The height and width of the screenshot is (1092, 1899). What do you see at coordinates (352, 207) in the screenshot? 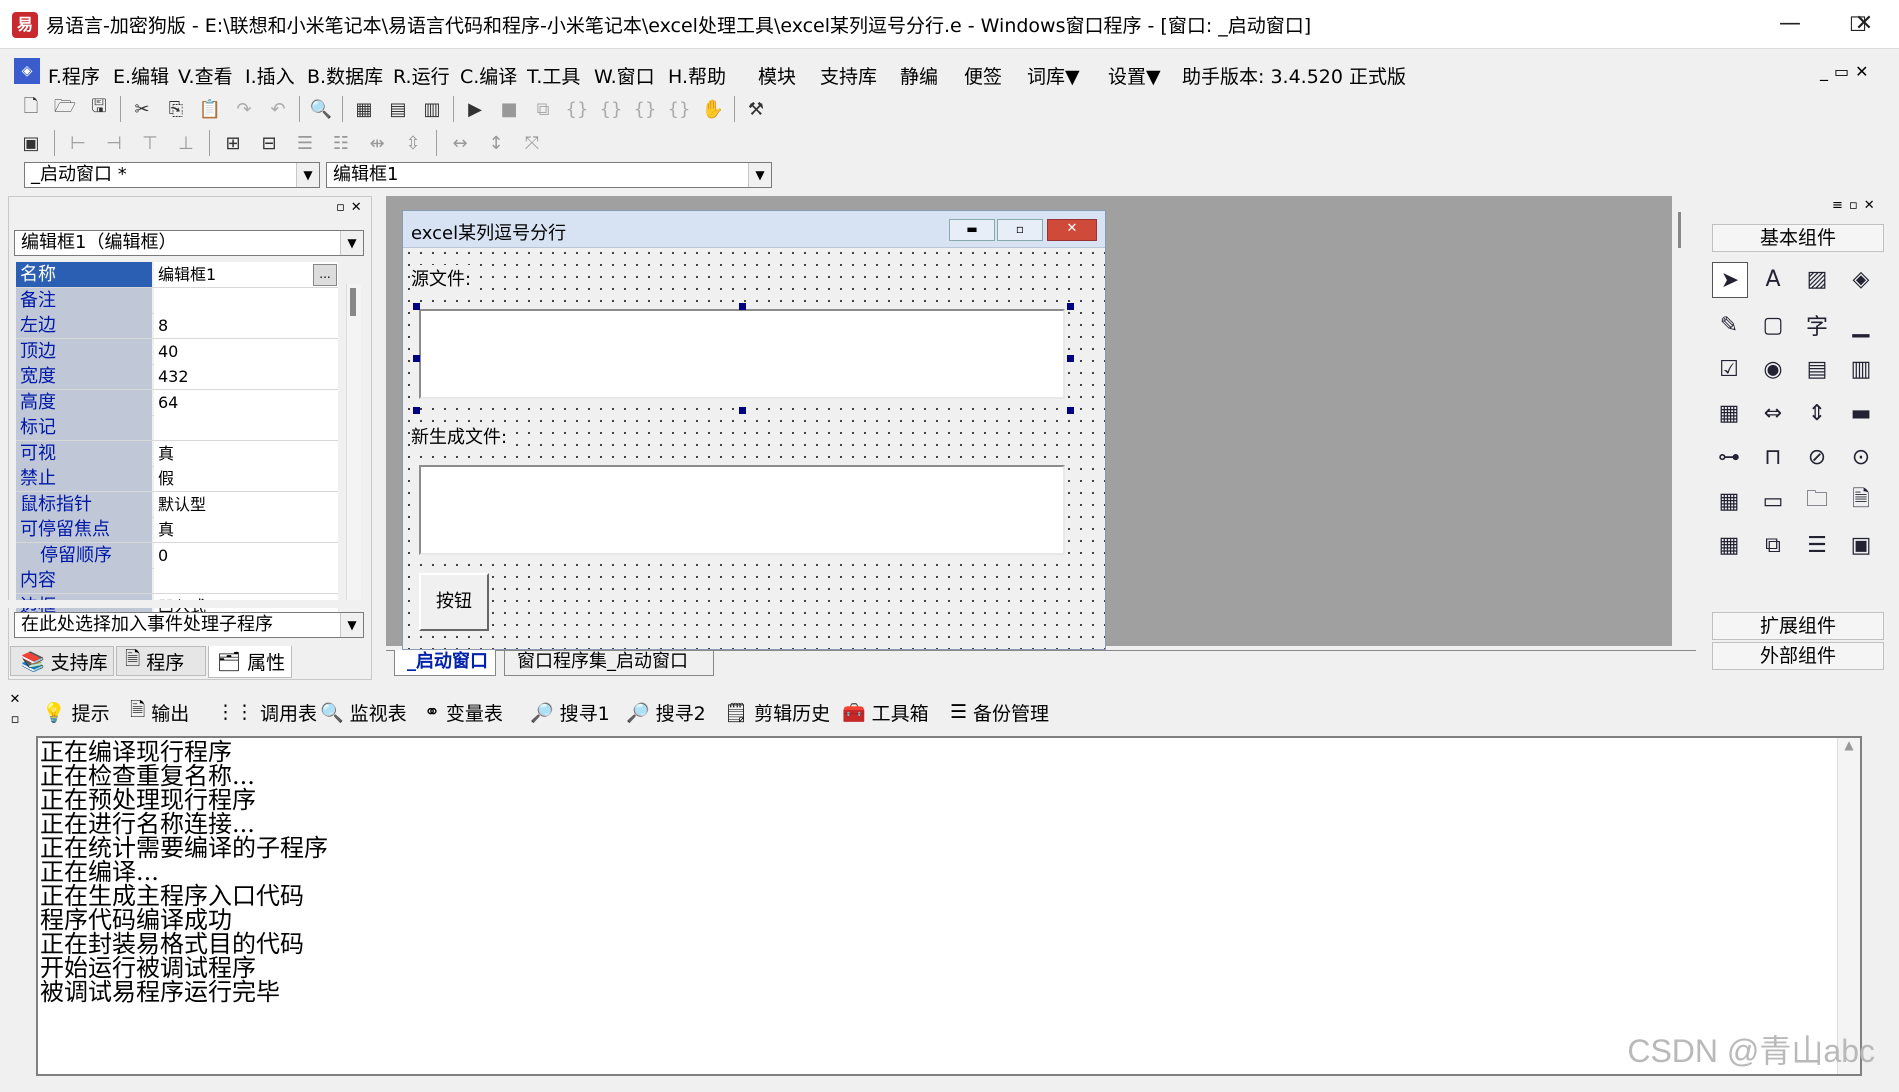
I see `panel-controls: ▫✕` at bounding box center [352, 207].